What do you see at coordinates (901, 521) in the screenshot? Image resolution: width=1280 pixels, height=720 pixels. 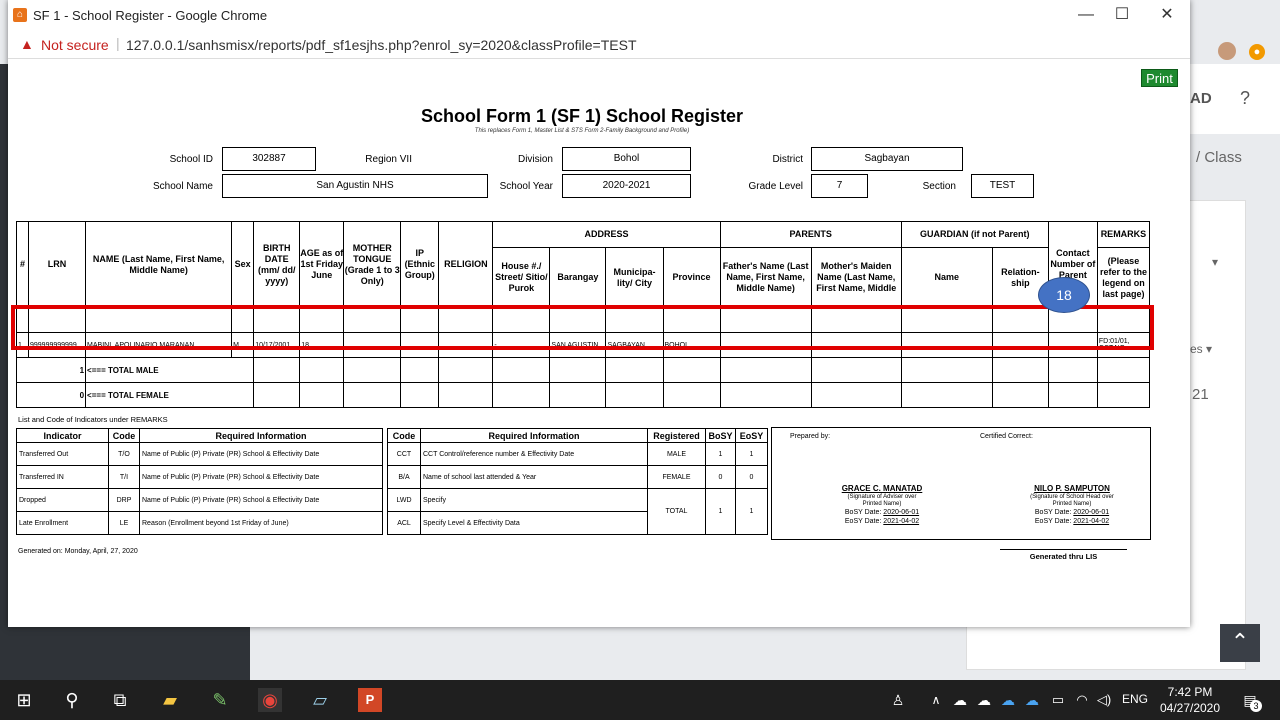 I see `adviser-eosy-date: 2021-04-02` at bounding box center [901, 521].